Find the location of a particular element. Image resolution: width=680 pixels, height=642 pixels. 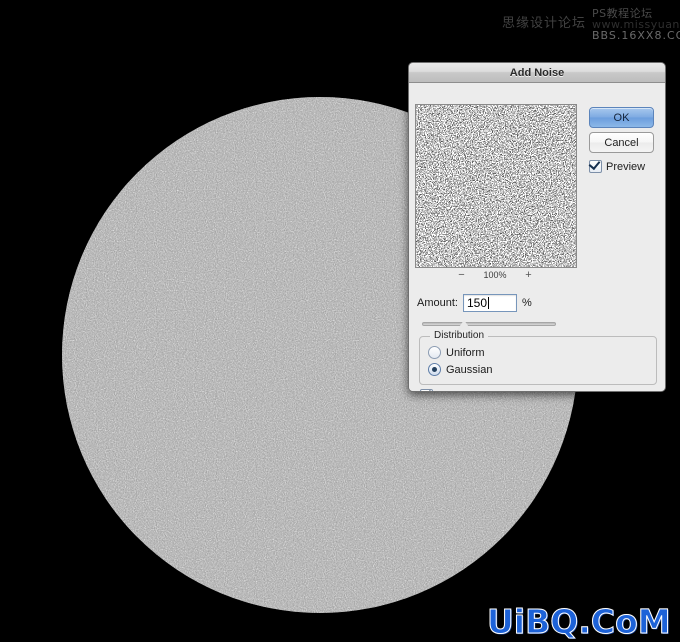

radio-gaussian-indicator is located at coordinates (434, 369).